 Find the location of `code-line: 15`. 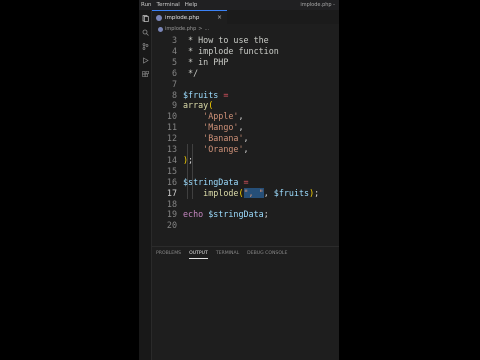

code-line: 15 is located at coordinates (245, 171).